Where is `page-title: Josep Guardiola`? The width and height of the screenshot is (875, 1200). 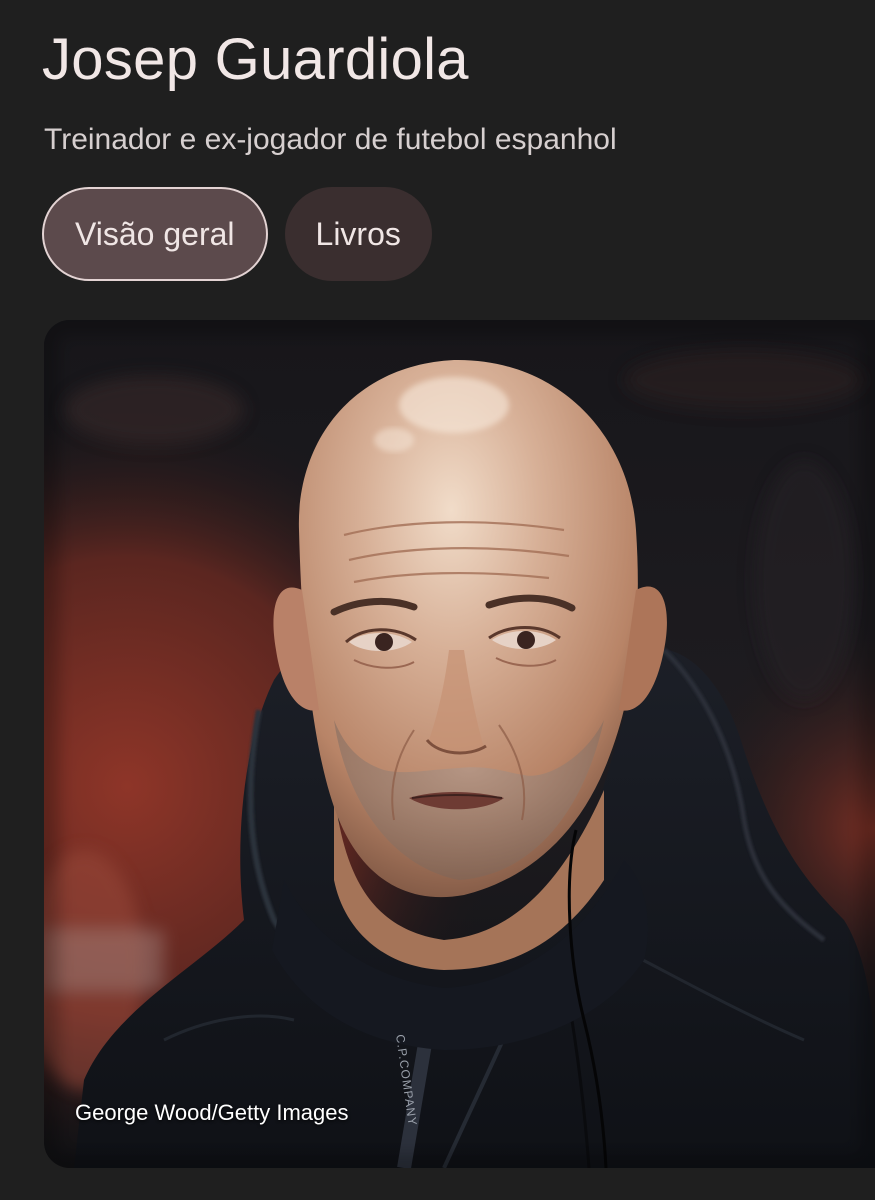
page-title: Josep Guardiola is located at coordinates (255, 59).